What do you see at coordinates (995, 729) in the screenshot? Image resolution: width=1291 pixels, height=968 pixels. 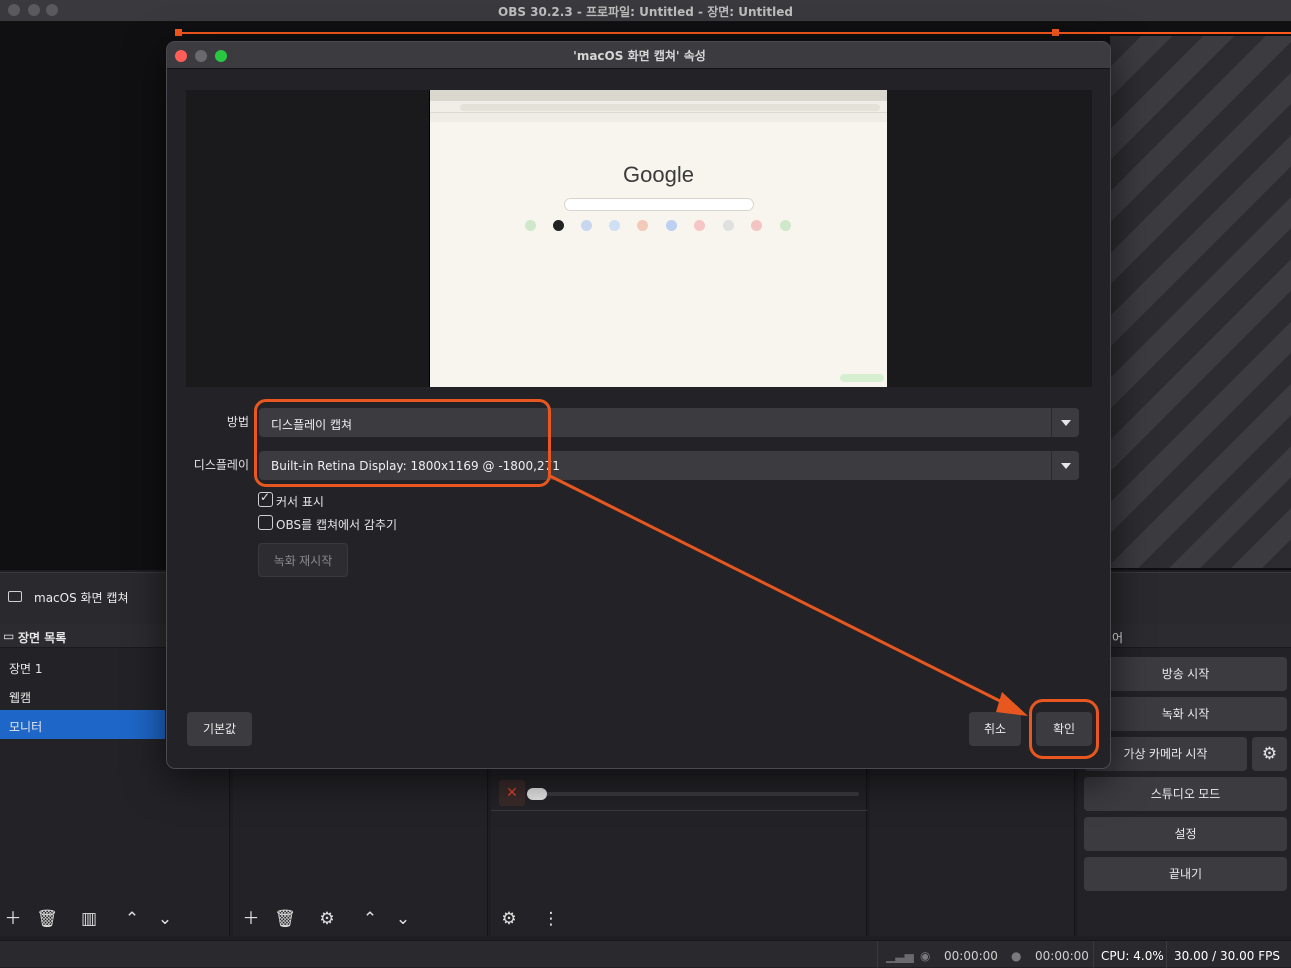 I see `cancel-button: 취소` at bounding box center [995, 729].